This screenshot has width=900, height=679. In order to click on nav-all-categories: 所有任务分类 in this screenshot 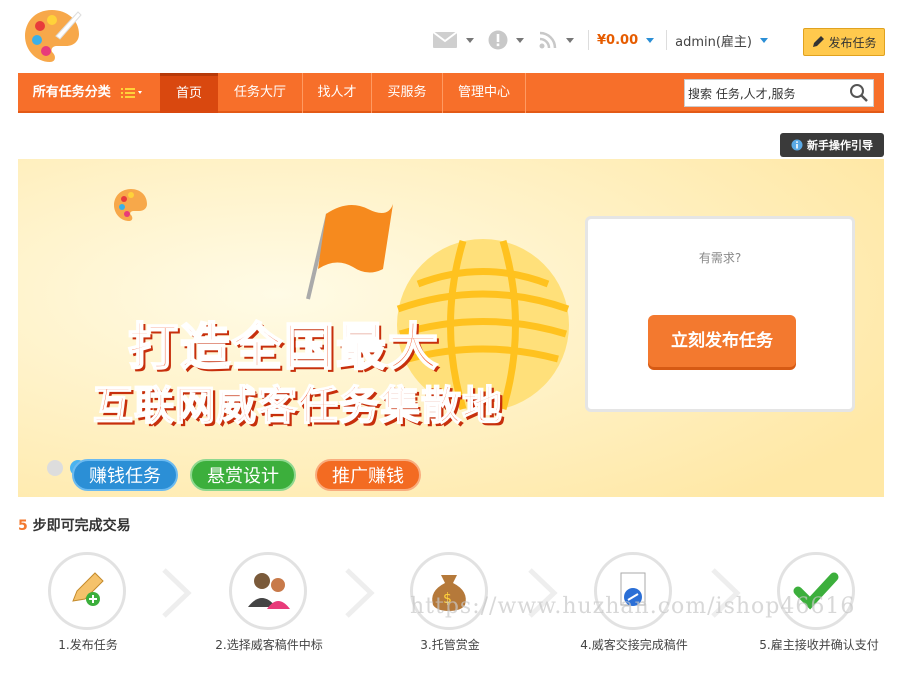, I will do `click(88, 93)`.